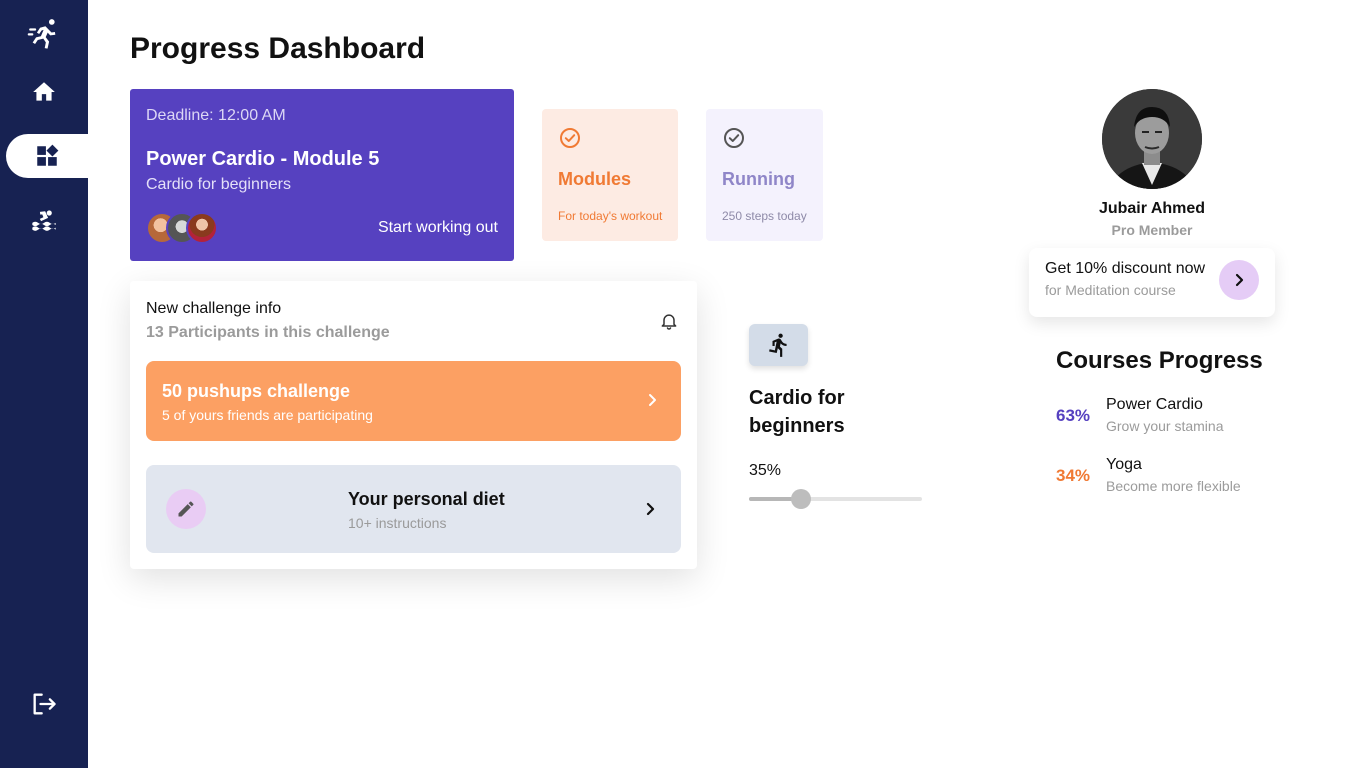  What do you see at coordinates (1154, 404) in the screenshot?
I see `course-name: Power Cardio` at bounding box center [1154, 404].